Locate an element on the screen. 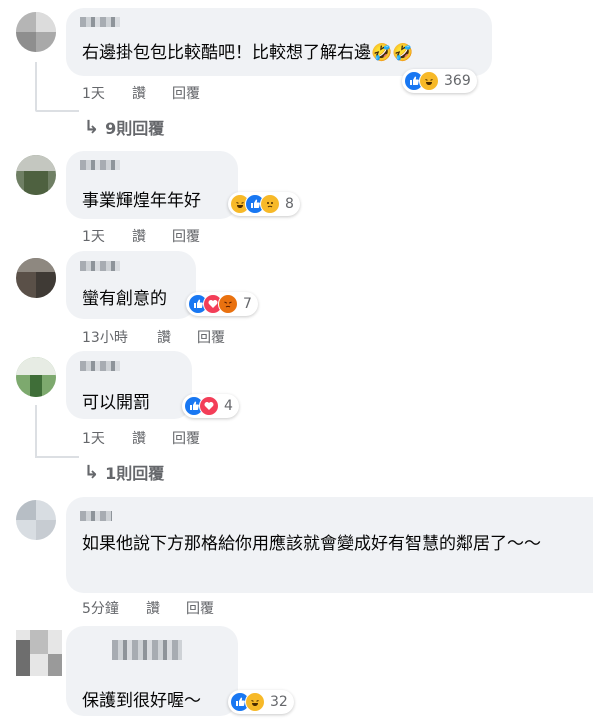 This screenshot has width=593, height=722. comment-text: 如果他說下方那格給你用應該就會變成好有智慧的鄰居了～～ is located at coordinates (311, 544).